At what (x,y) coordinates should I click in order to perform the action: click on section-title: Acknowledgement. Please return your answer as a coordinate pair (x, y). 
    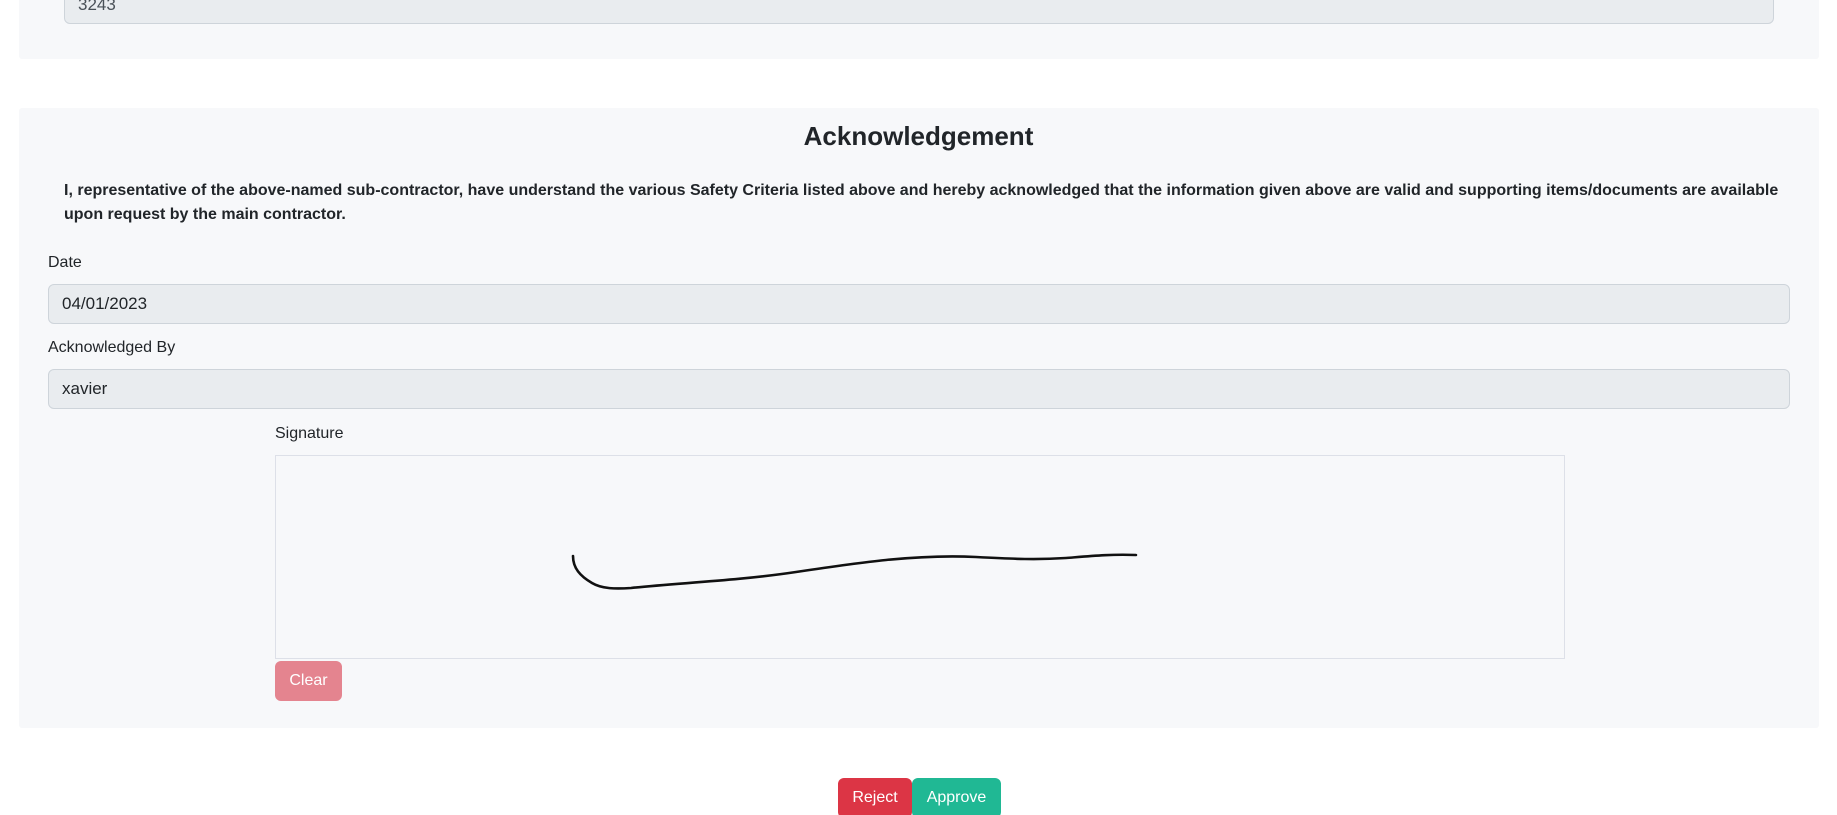
    Looking at the image, I should click on (918, 136).